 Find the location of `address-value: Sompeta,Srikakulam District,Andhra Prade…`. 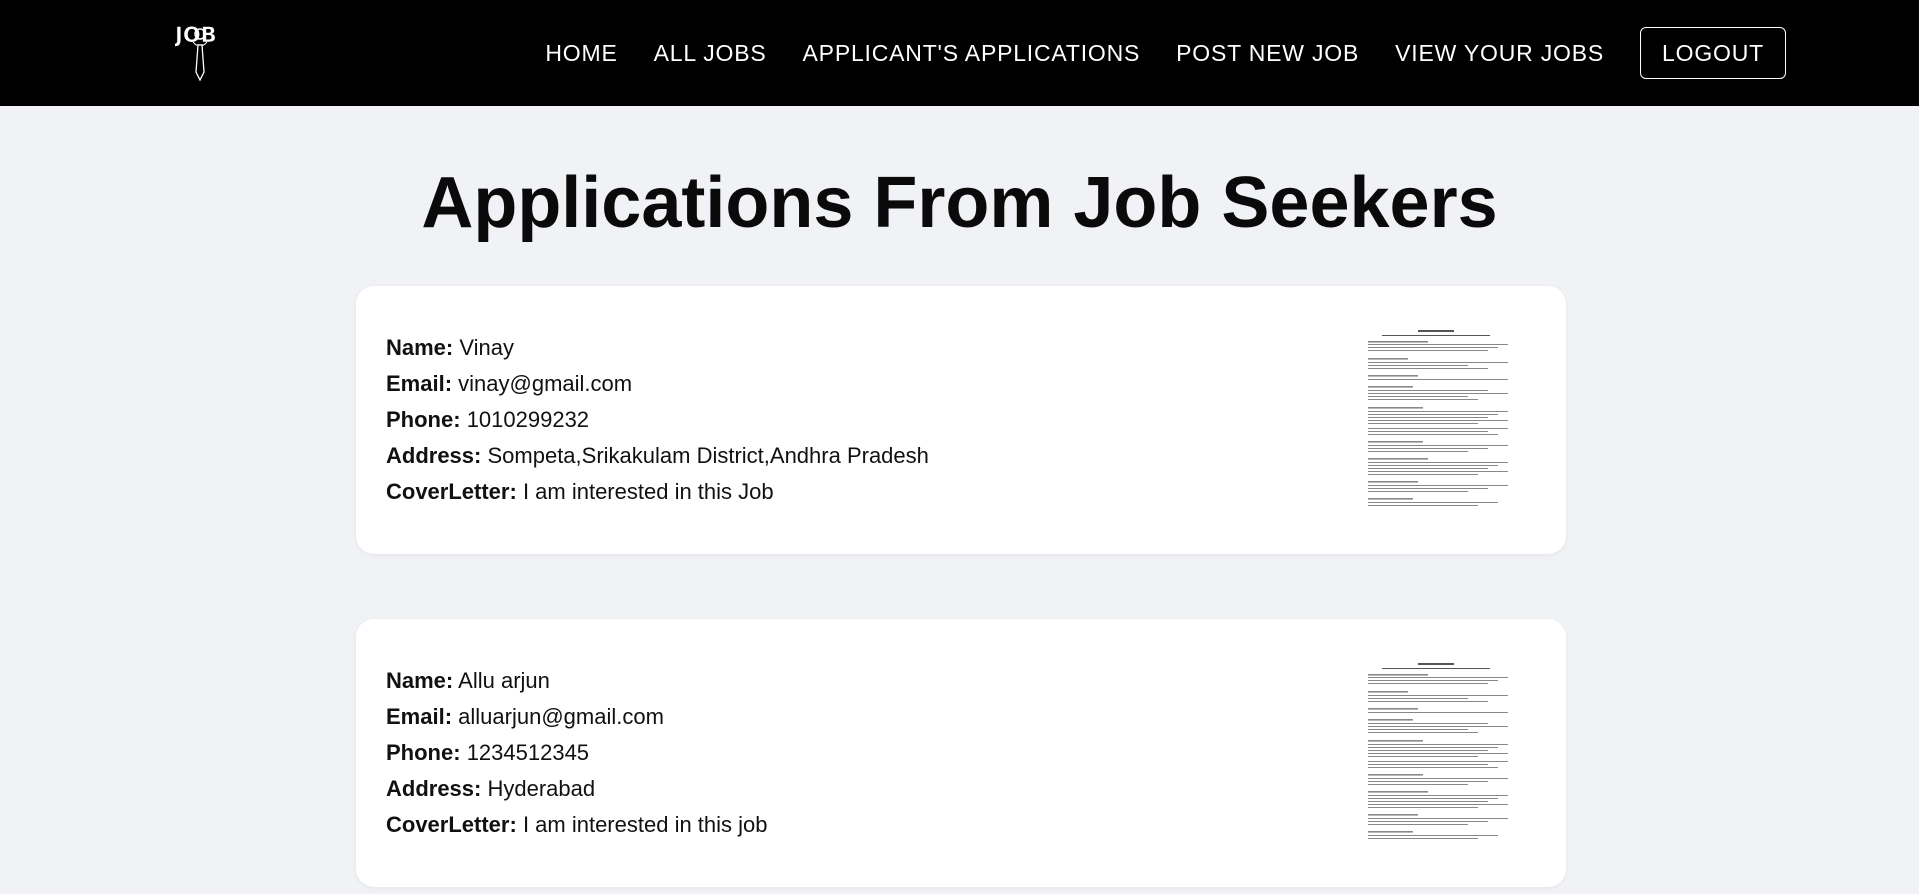

address-value: Sompeta,Srikakulam District,Andhra Prade… is located at coordinates (708, 455).